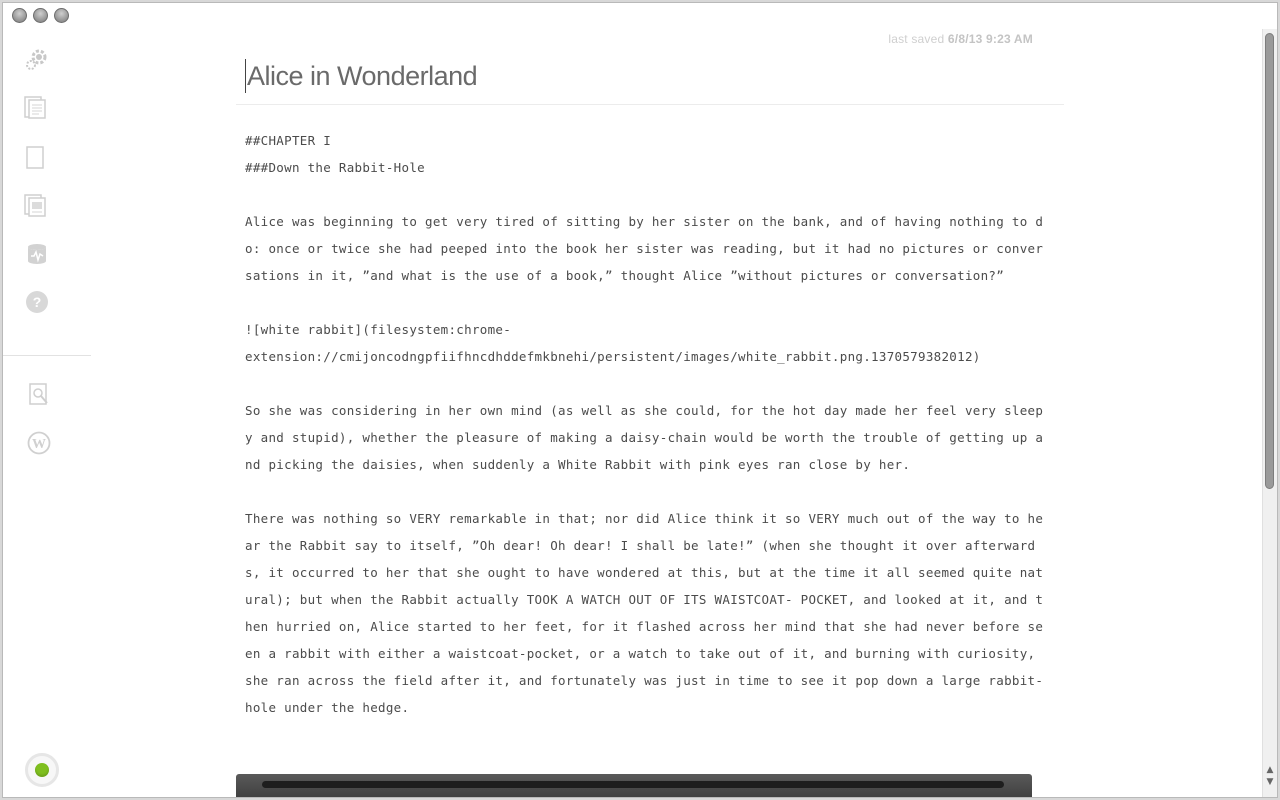 This screenshot has height=800, width=1280. What do you see at coordinates (1269, 261) in the screenshot?
I see `vertical-scroll-thumb` at bounding box center [1269, 261].